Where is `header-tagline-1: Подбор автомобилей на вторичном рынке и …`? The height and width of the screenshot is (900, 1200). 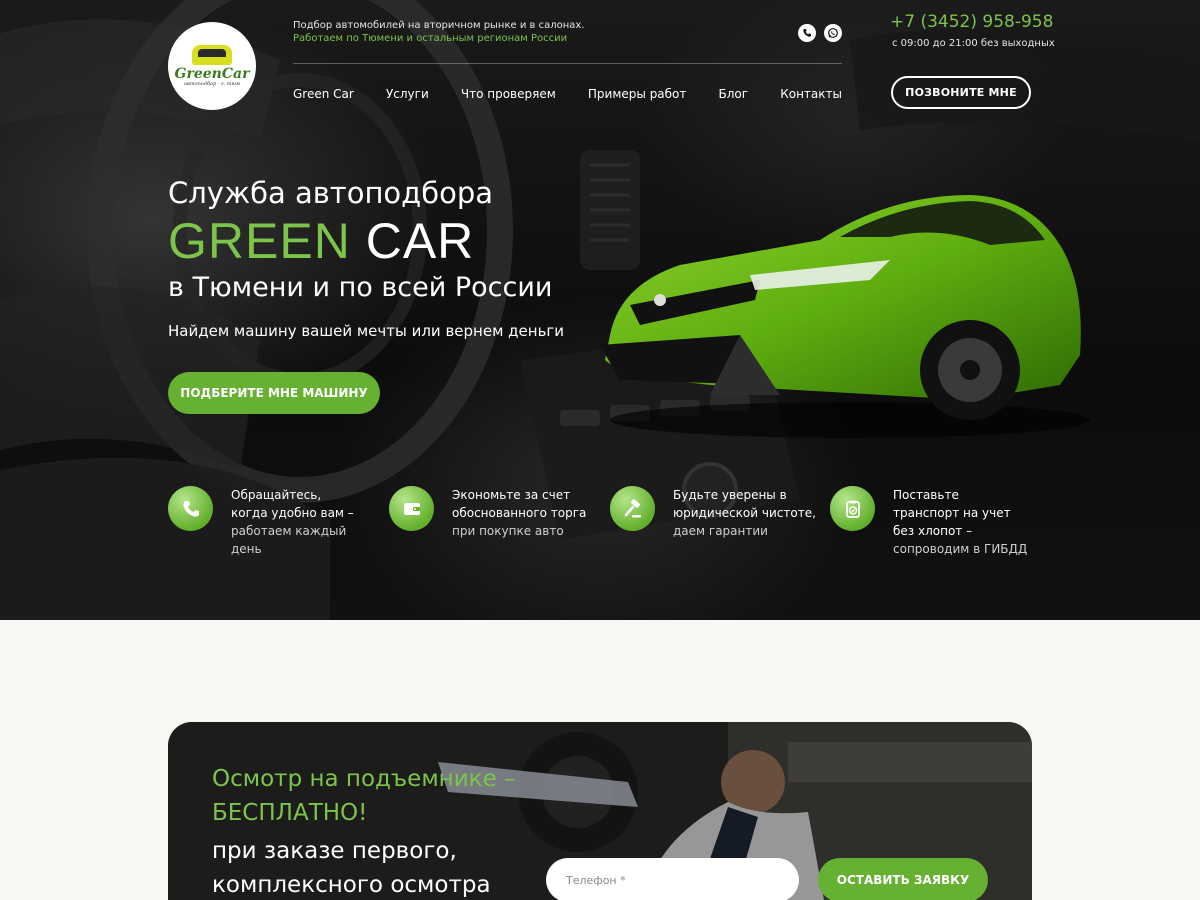
header-tagline-1: Подбор автомобилей на вторичном рынке и … is located at coordinates (439, 25).